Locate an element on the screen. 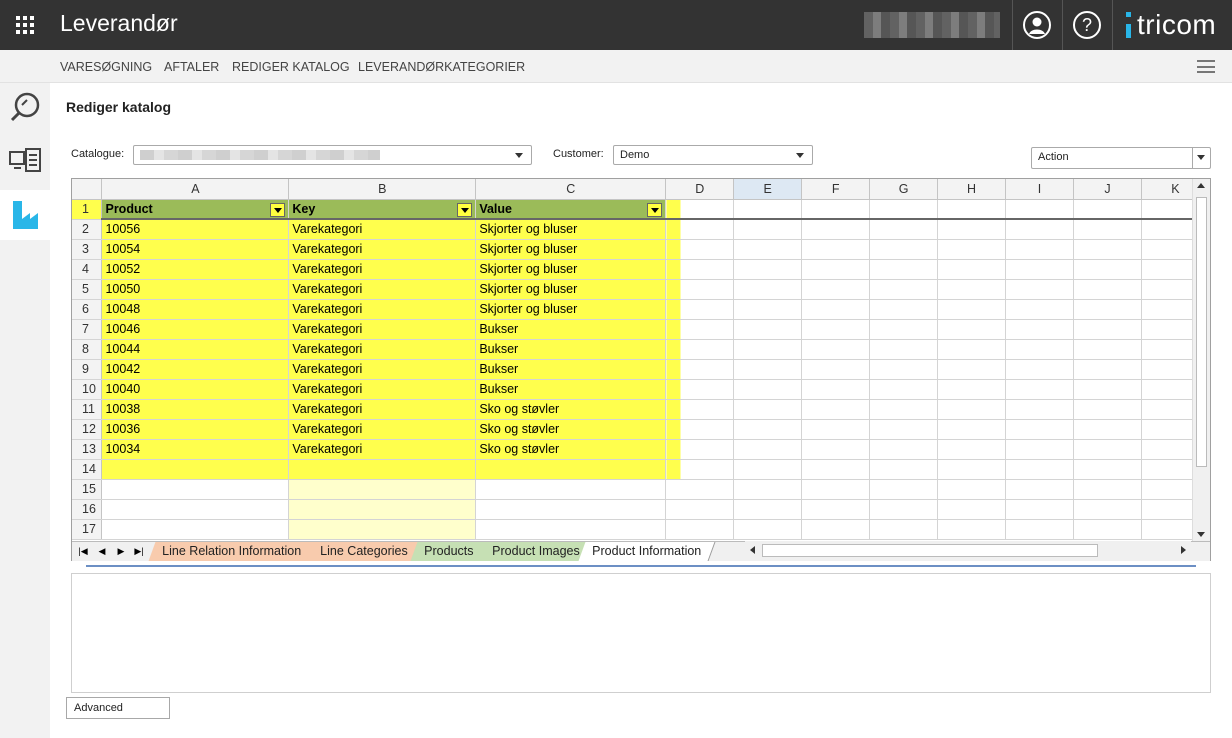 This screenshot has height=738, width=1232. sheet-tab: Product Information is located at coordinates (647, 551).